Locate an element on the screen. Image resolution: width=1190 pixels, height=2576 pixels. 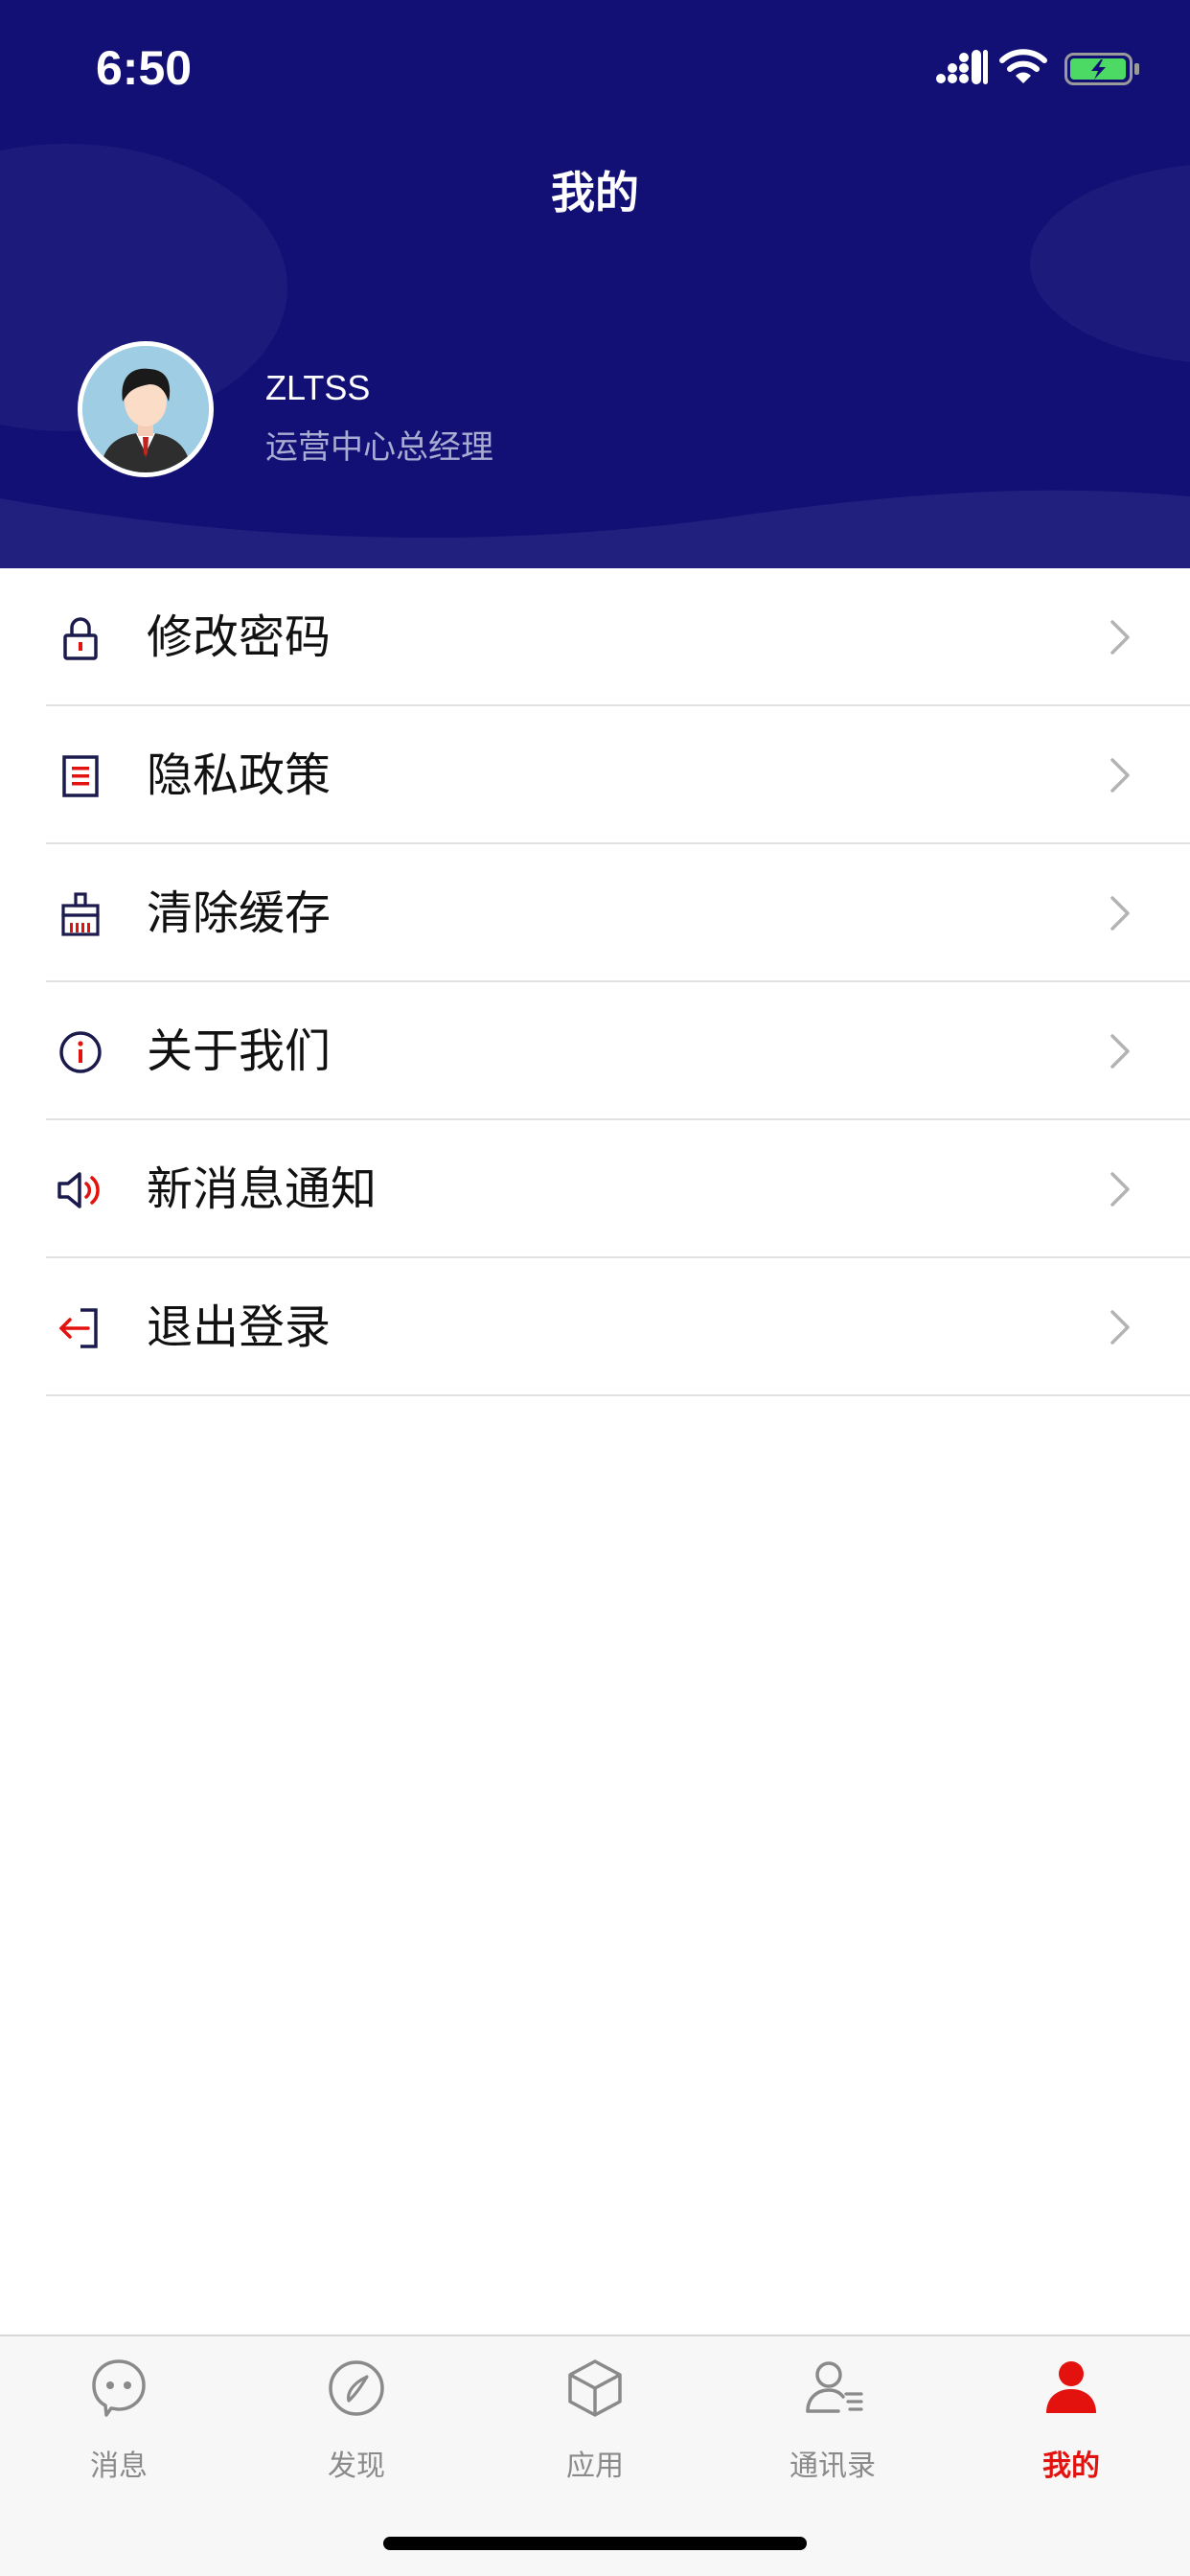
home-indicator is located at coordinates (595, 2543).